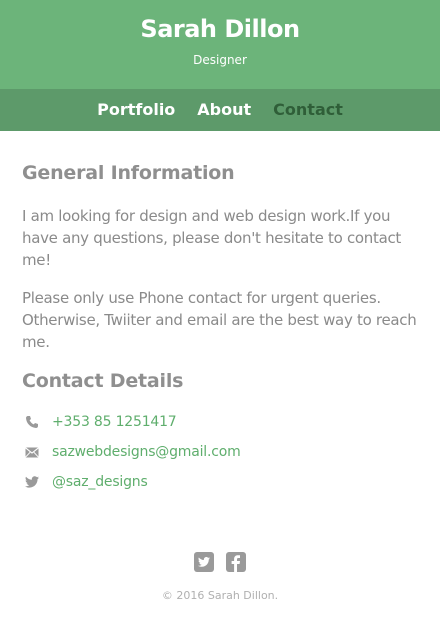  Describe the element at coordinates (220, 60) in the screenshot. I see `site-subtitle: Designer` at that location.